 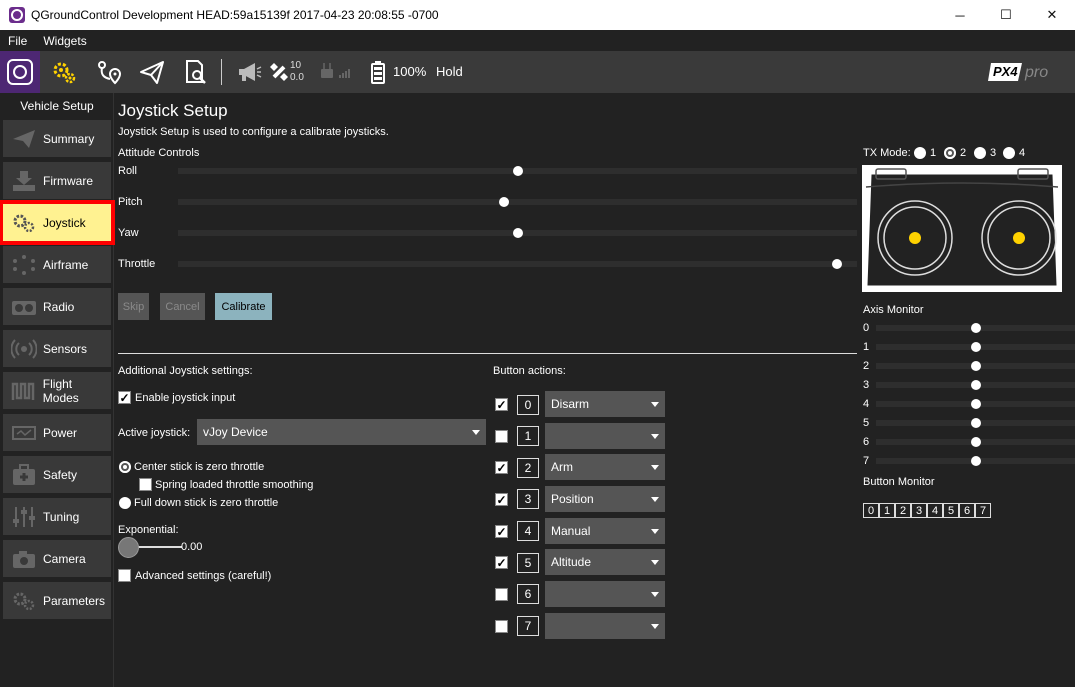 What do you see at coordinates (887, 153) in the screenshot?
I see `tx-mode-label: TX Mode:` at bounding box center [887, 153].